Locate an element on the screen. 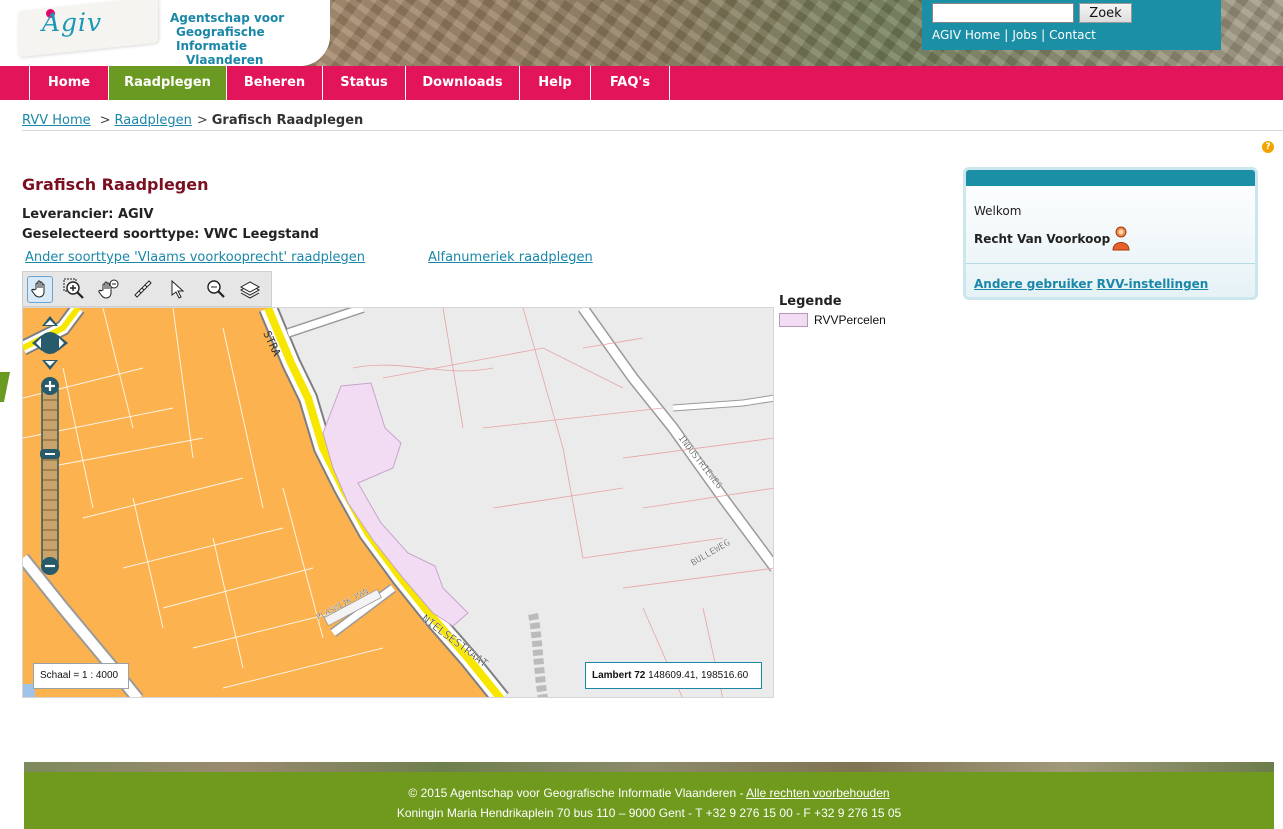 The width and height of the screenshot is (1283, 829). user-panel-header is located at coordinates (1110, 178).